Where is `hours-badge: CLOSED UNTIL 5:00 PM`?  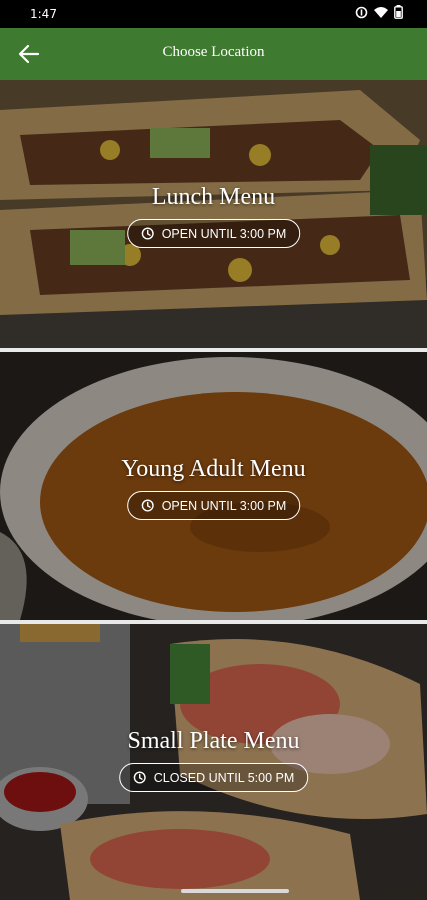
hours-badge: CLOSED UNTIL 5:00 PM is located at coordinates (213, 777).